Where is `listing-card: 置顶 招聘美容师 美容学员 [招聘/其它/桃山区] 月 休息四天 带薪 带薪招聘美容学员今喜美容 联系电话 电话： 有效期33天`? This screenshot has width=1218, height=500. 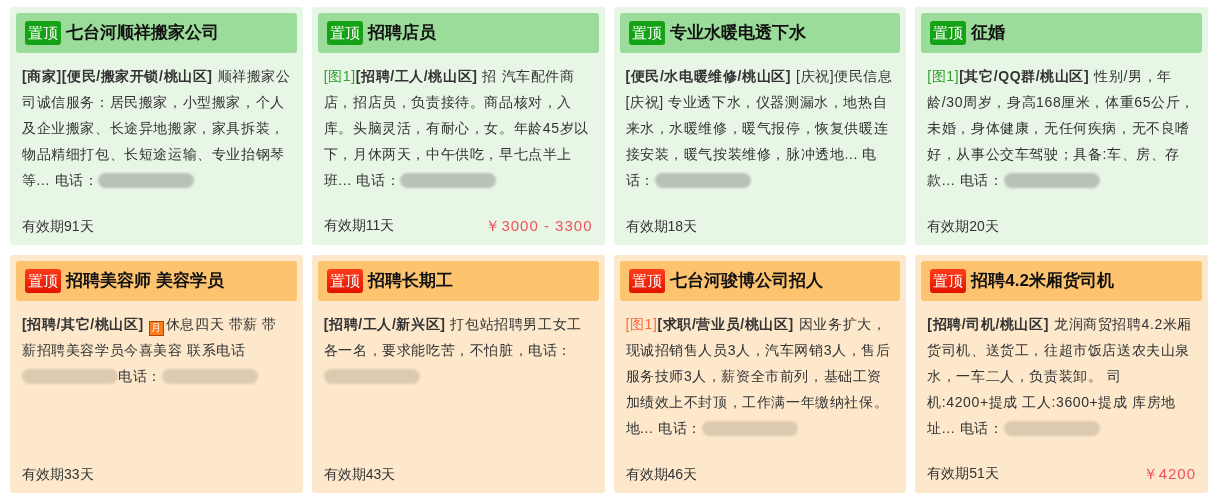
listing-card: 置顶 招聘美容师 美容学员 [招聘/其它/桃山区] 月 休息四天 带薪 带薪招聘美容学员今喜美容 联系电话 电话： 有效期33天 is located at coordinates (156, 374).